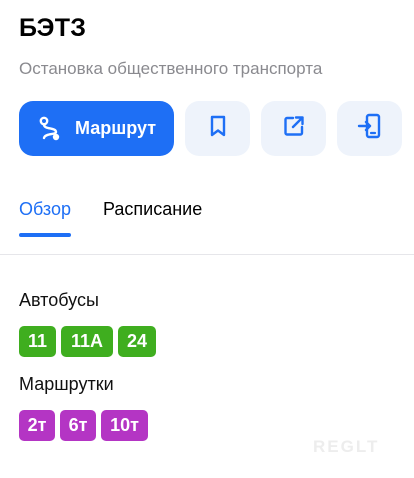 This screenshot has height=478, width=414. Describe the element at coordinates (66, 384) in the screenshot. I see `minibuses-label: Маршрутки` at that location.